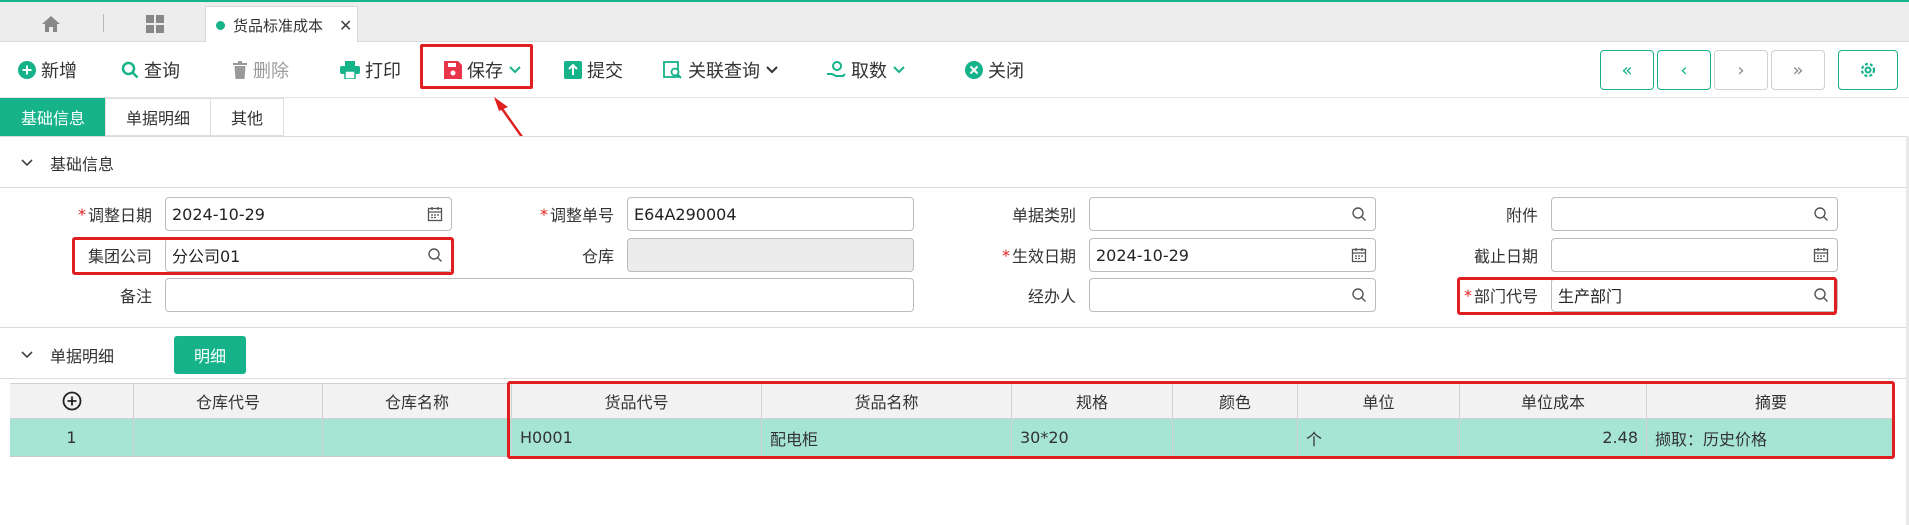 The height and width of the screenshot is (525, 1909). I want to click on col-header-color: 颜色, so click(1235, 401).